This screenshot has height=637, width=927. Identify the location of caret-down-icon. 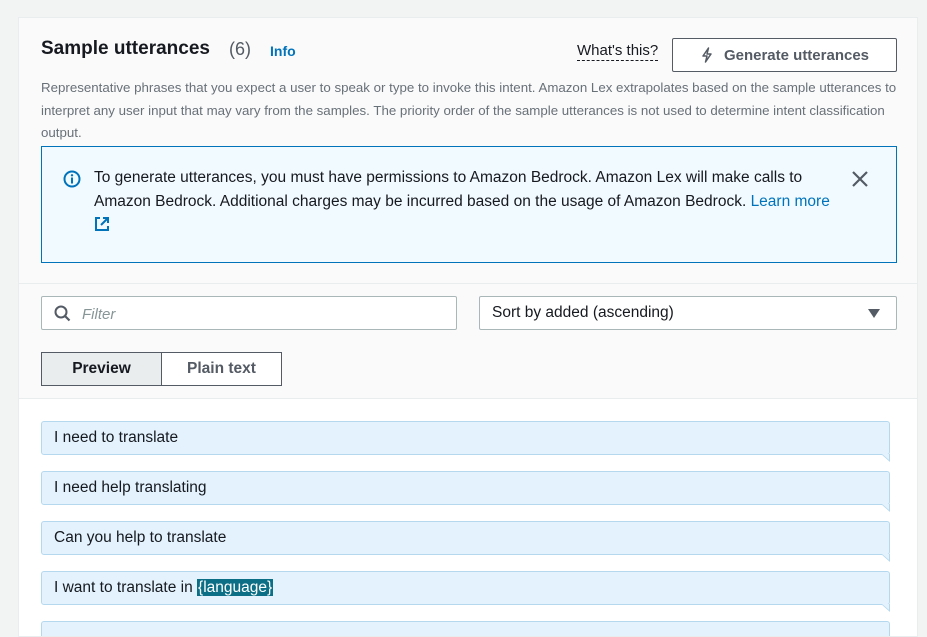
(874, 313).